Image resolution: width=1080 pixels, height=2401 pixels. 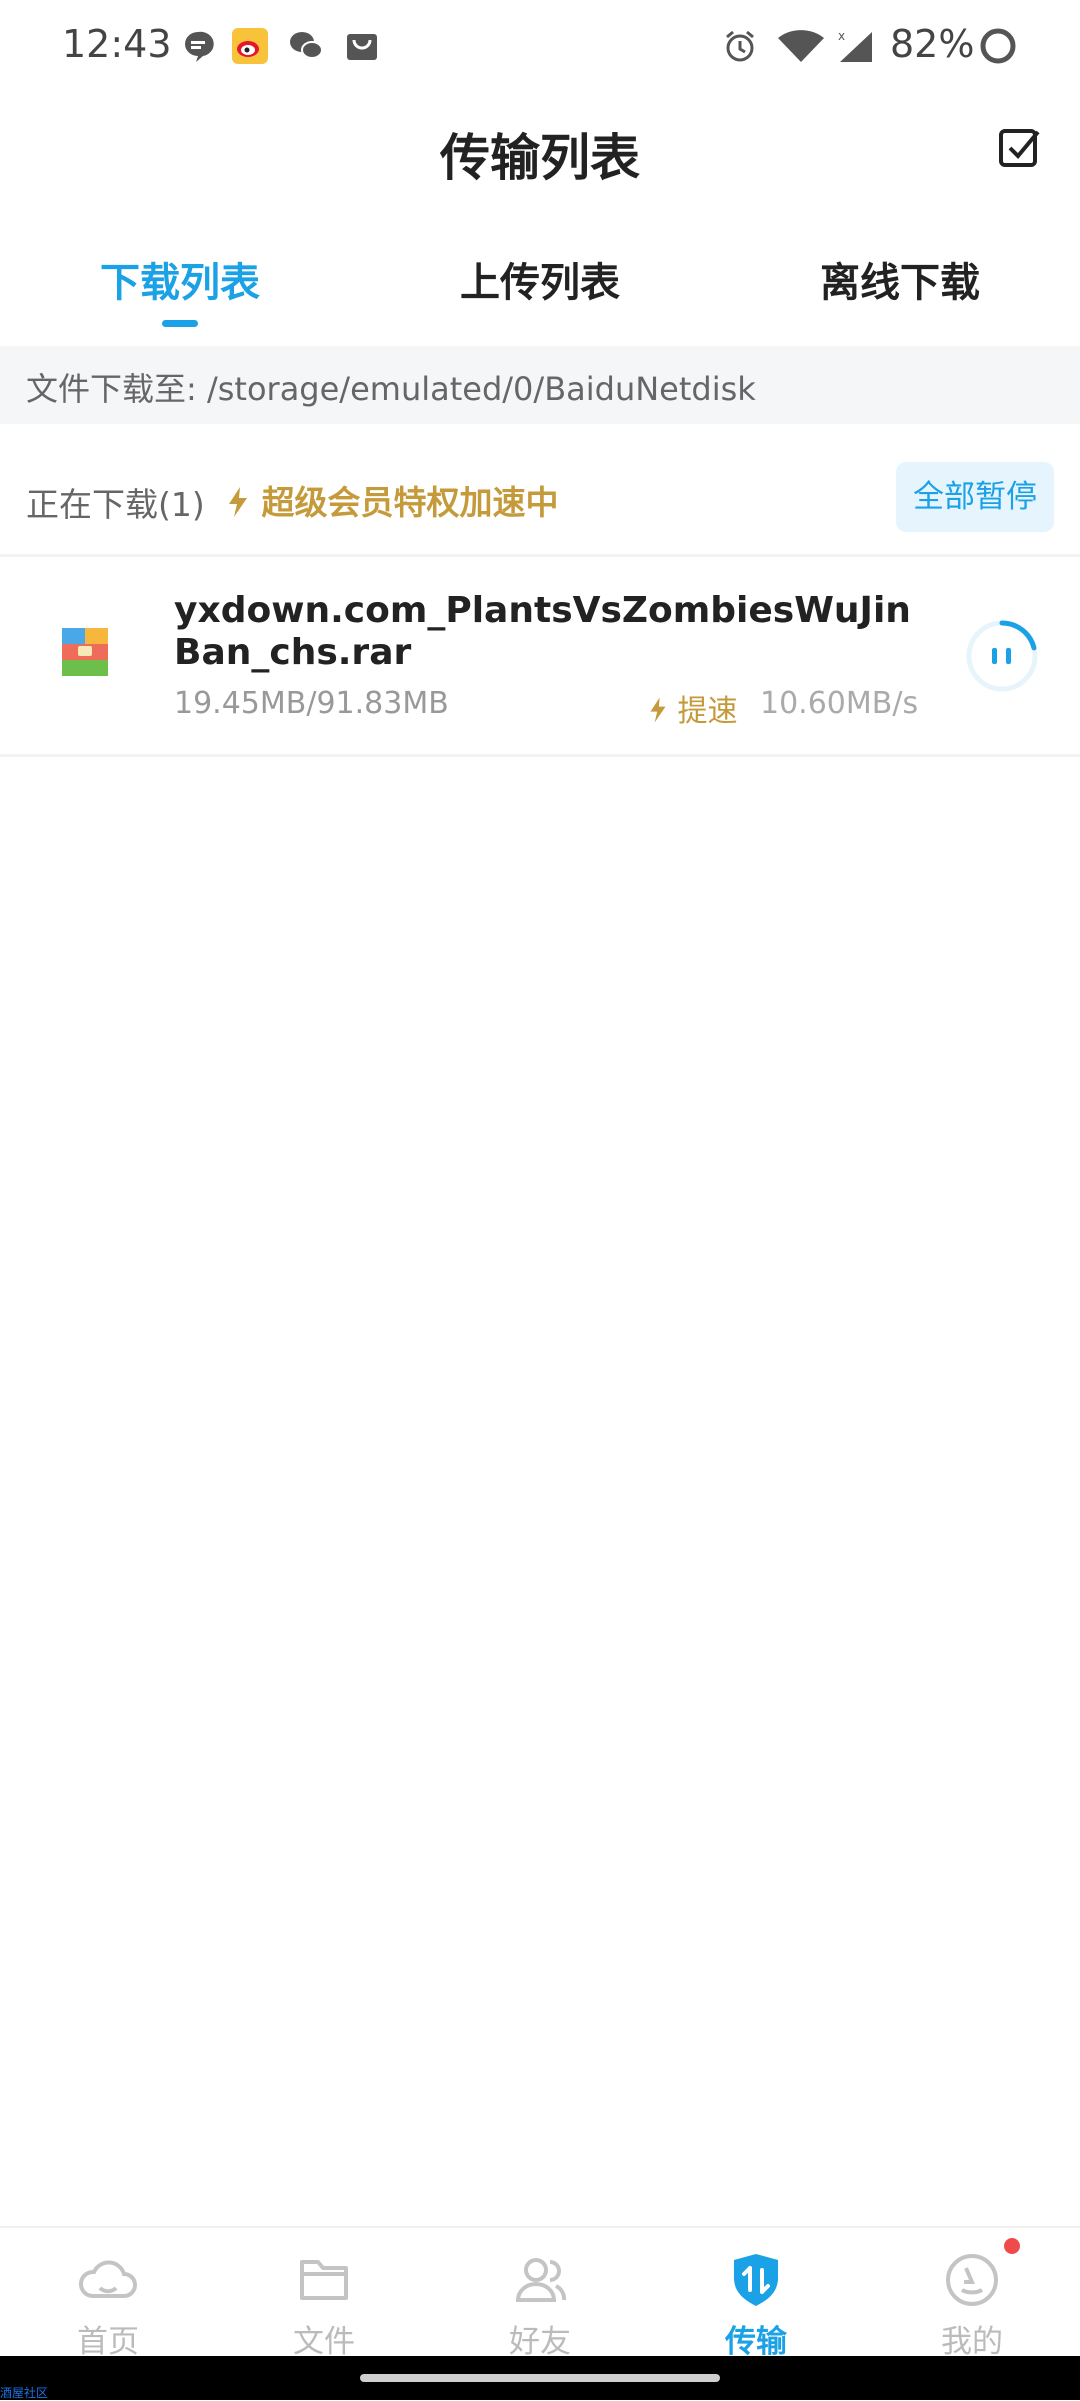 I want to click on store-icon, so click(x=362, y=47).